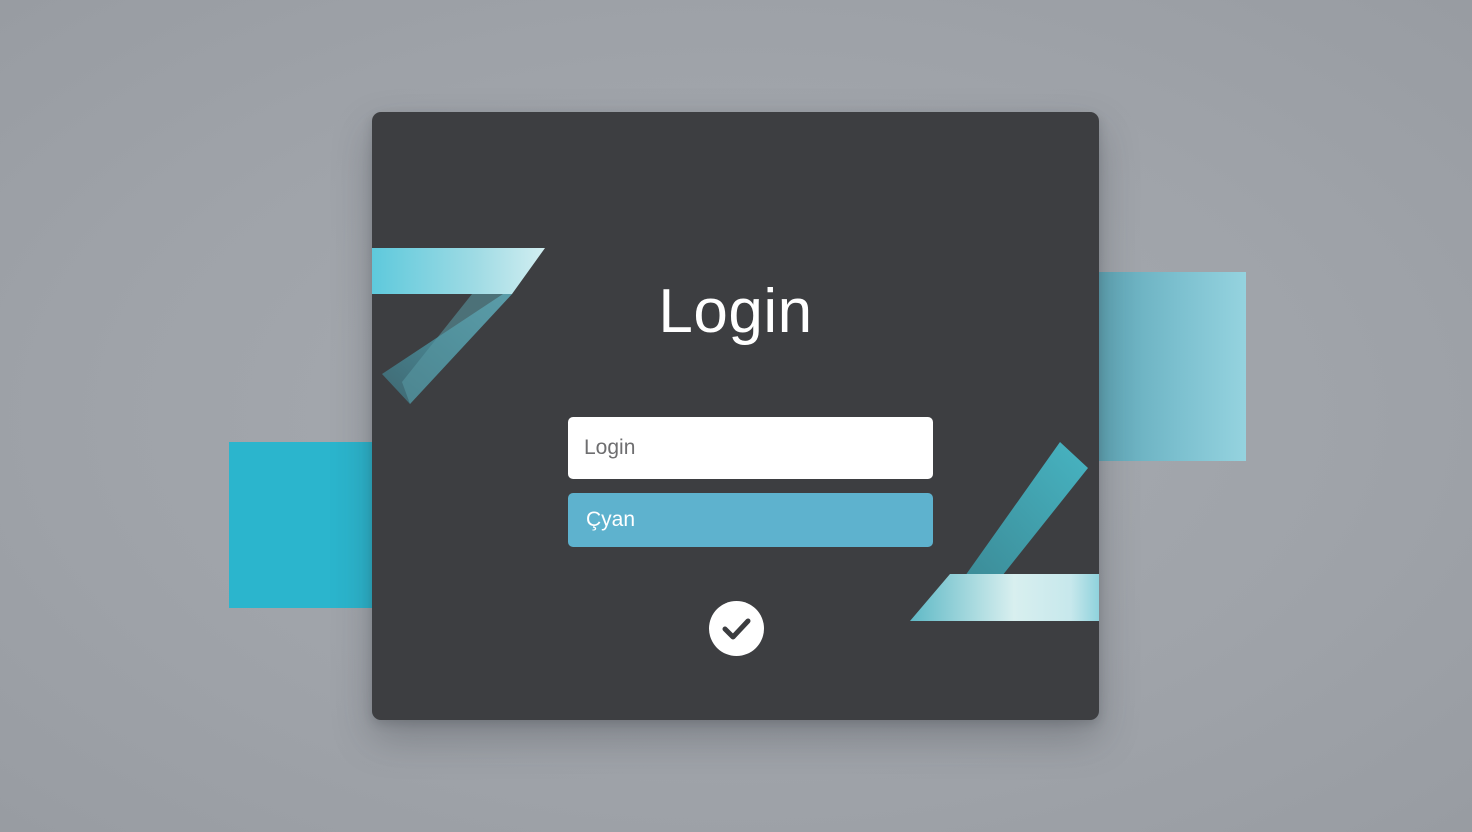  Describe the element at coordinates (750, 448) in the screenshot. I see `login-input` at that location.